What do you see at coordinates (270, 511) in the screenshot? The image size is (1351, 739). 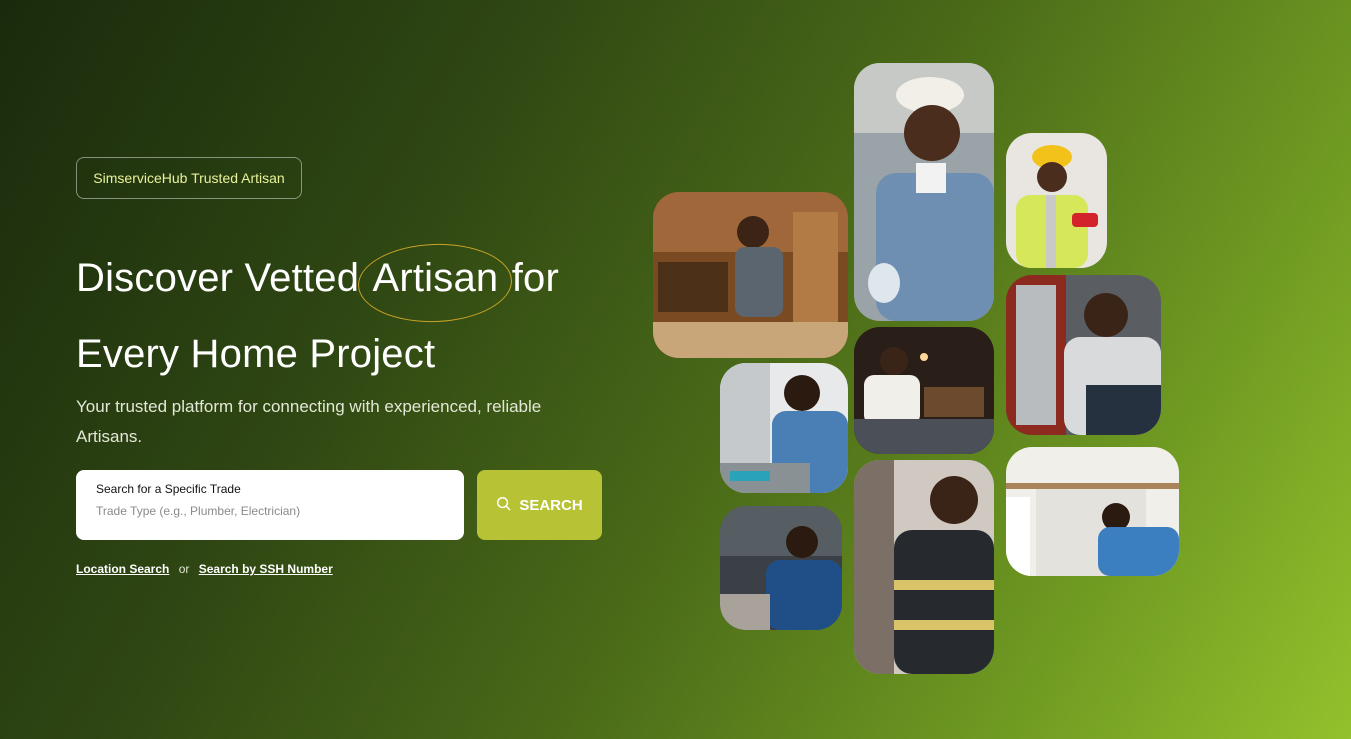 I see `trade-search-input` at bounding box center [270, 511].